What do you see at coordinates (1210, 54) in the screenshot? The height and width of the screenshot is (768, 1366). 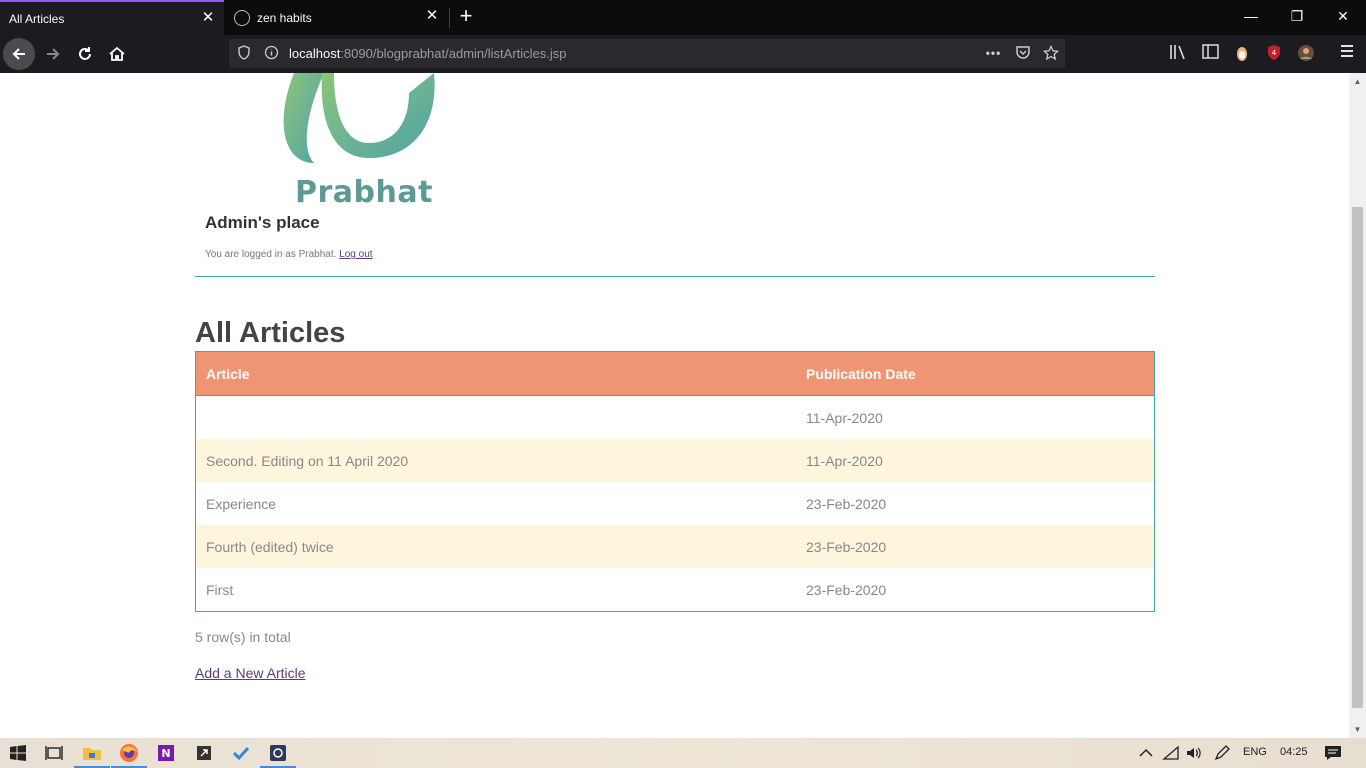 I see `sidebar-icon` at bounding box center [1210, 54].